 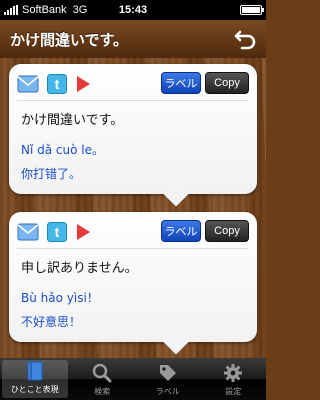 What do you see at coordinates (251, 10) in the screenshot?
I see `battery-icon` at bounding box center [251, 10].